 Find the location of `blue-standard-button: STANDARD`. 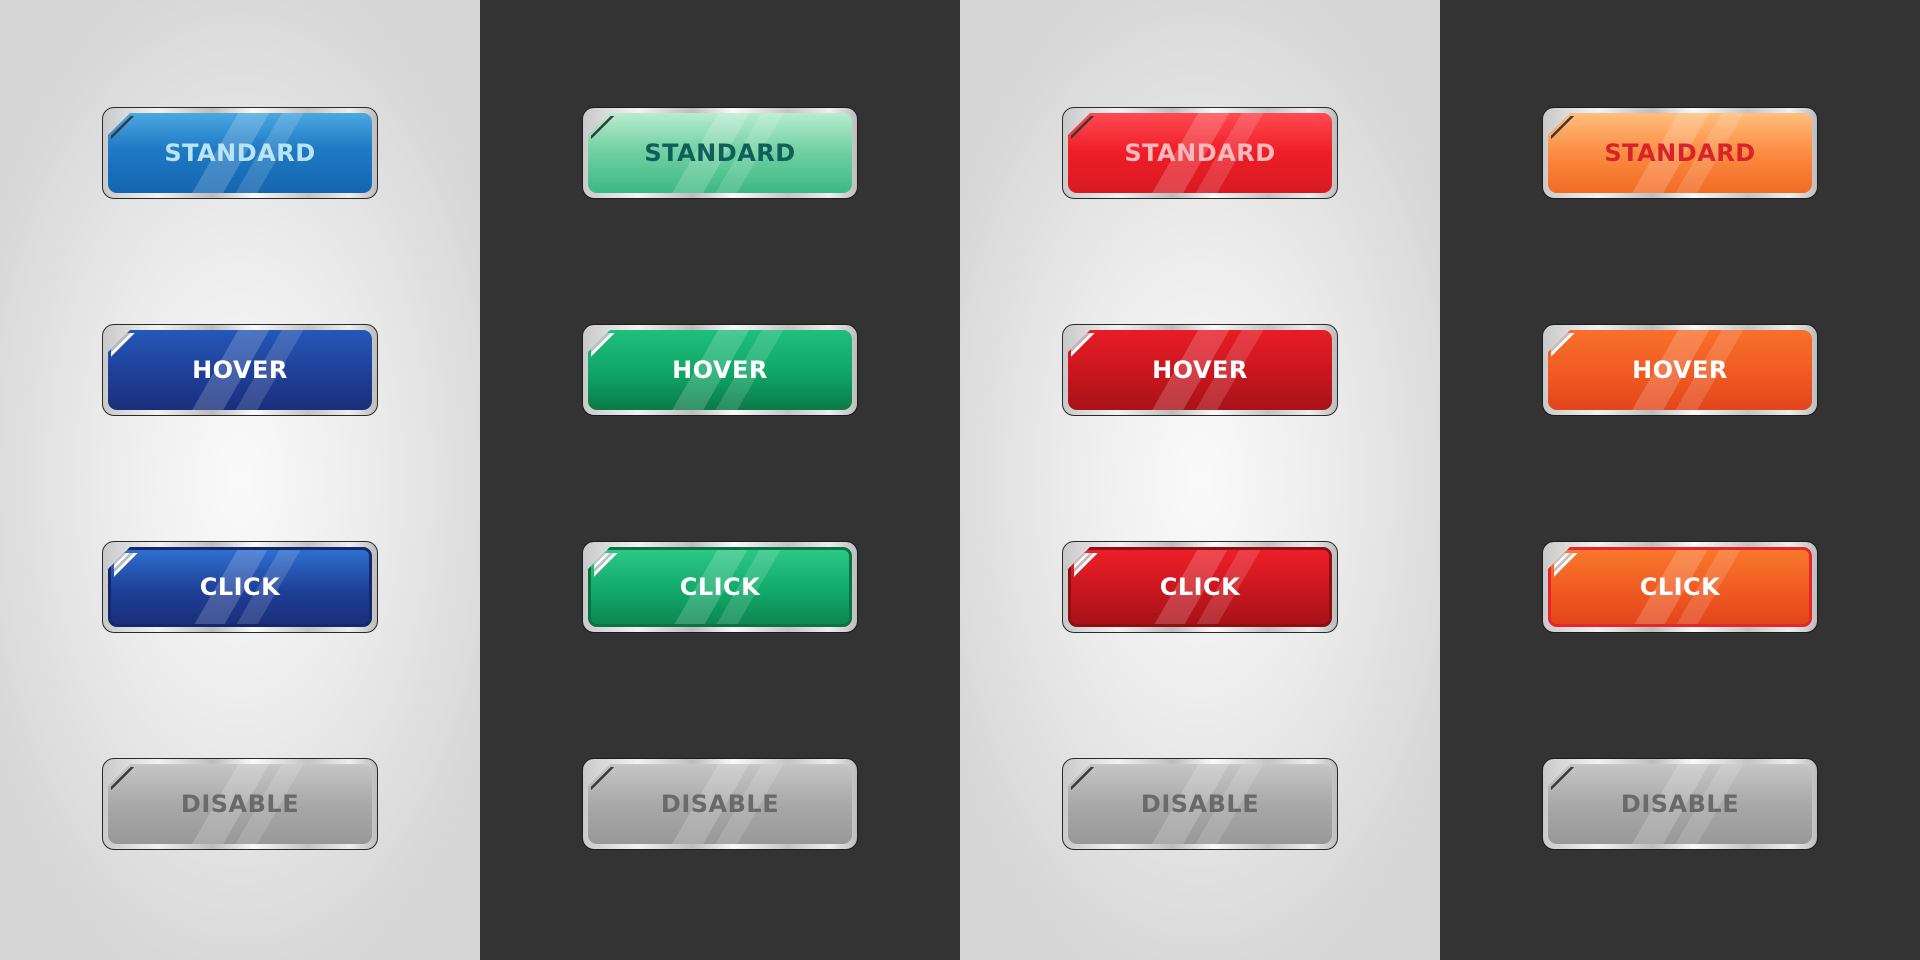

blue-standard-button: STANDARD is located at coordinates (240, 153).